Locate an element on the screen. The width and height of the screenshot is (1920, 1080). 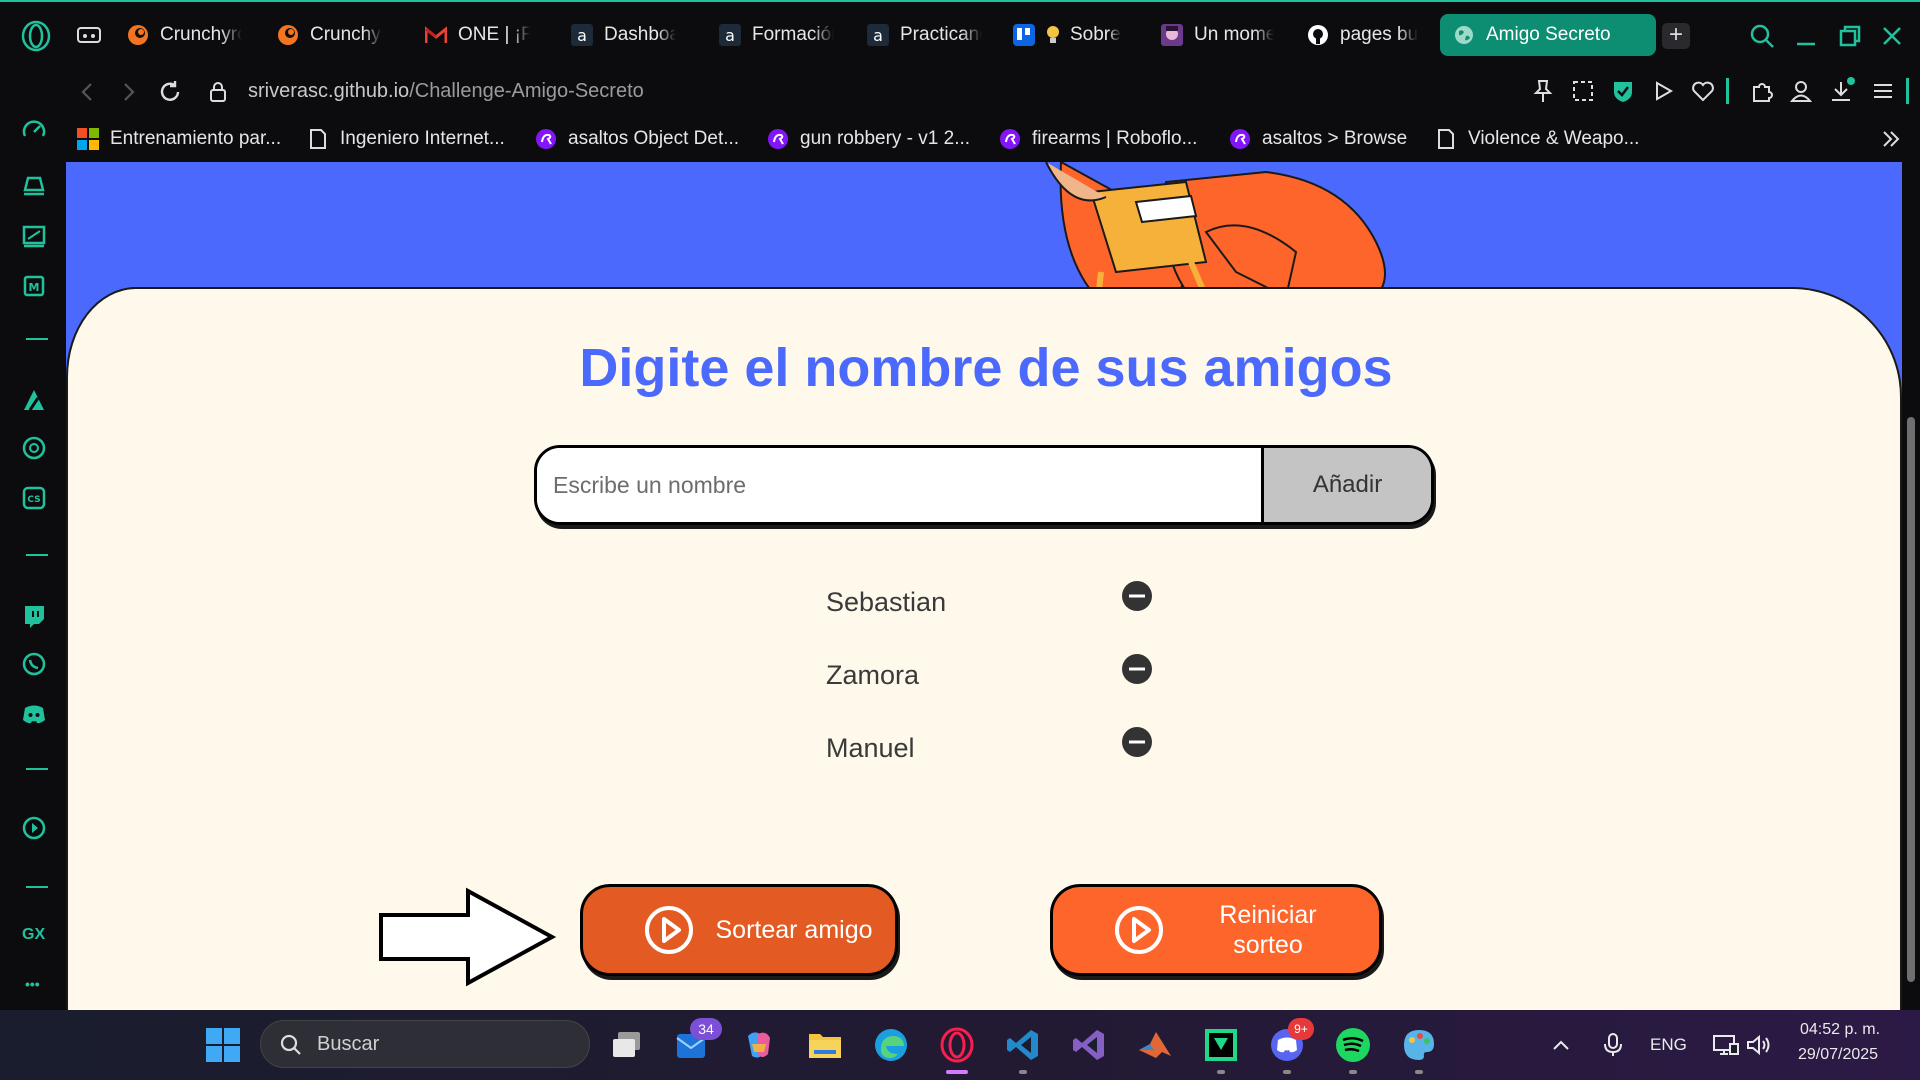
tab-sobre: Sobre is located at coordinates (1070, 35).